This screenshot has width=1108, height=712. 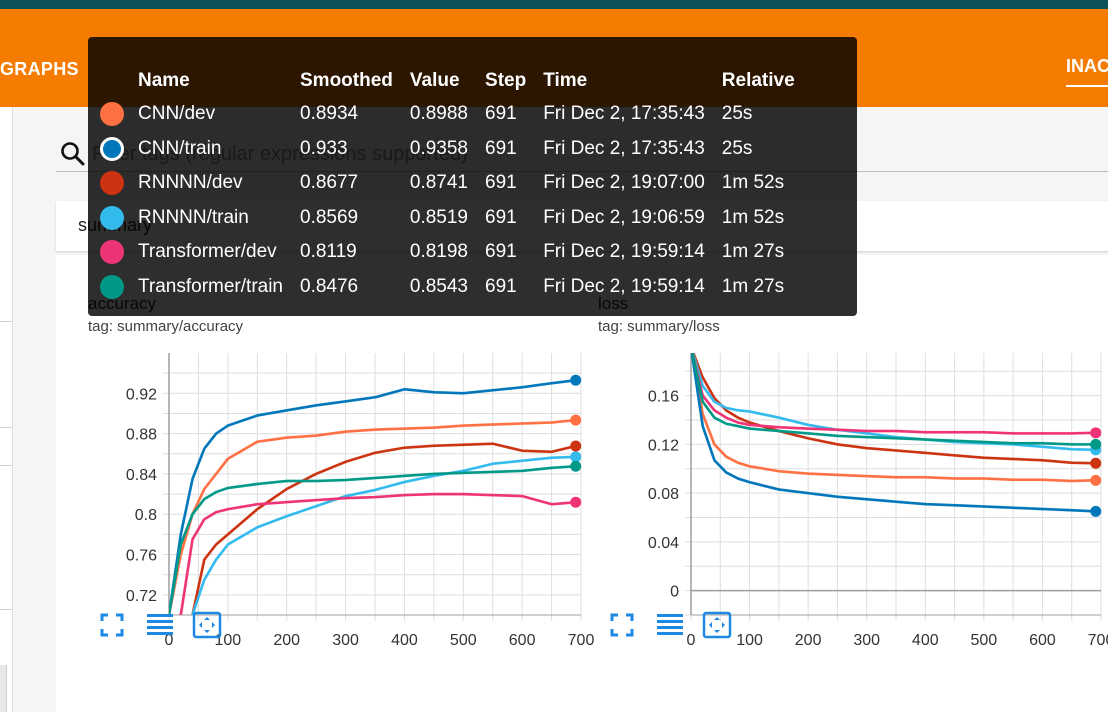 I want to click on tooltip-cell-smoothed: 0.8476, so click(x=329, y=286).